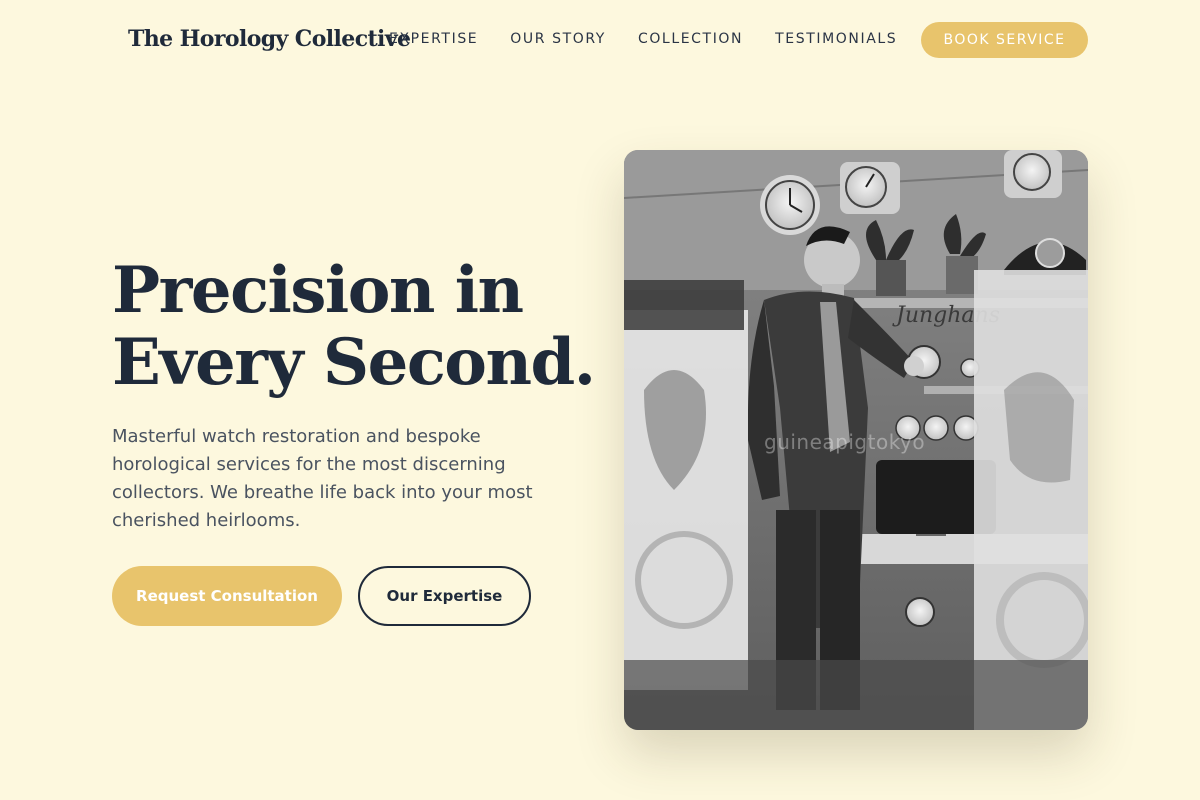 The width and height of the screenshot is (1200, 800). Describe the element at coordinates (318, 290) in the screenshot. I see `hero-title-line-1: Precision in` at that location.